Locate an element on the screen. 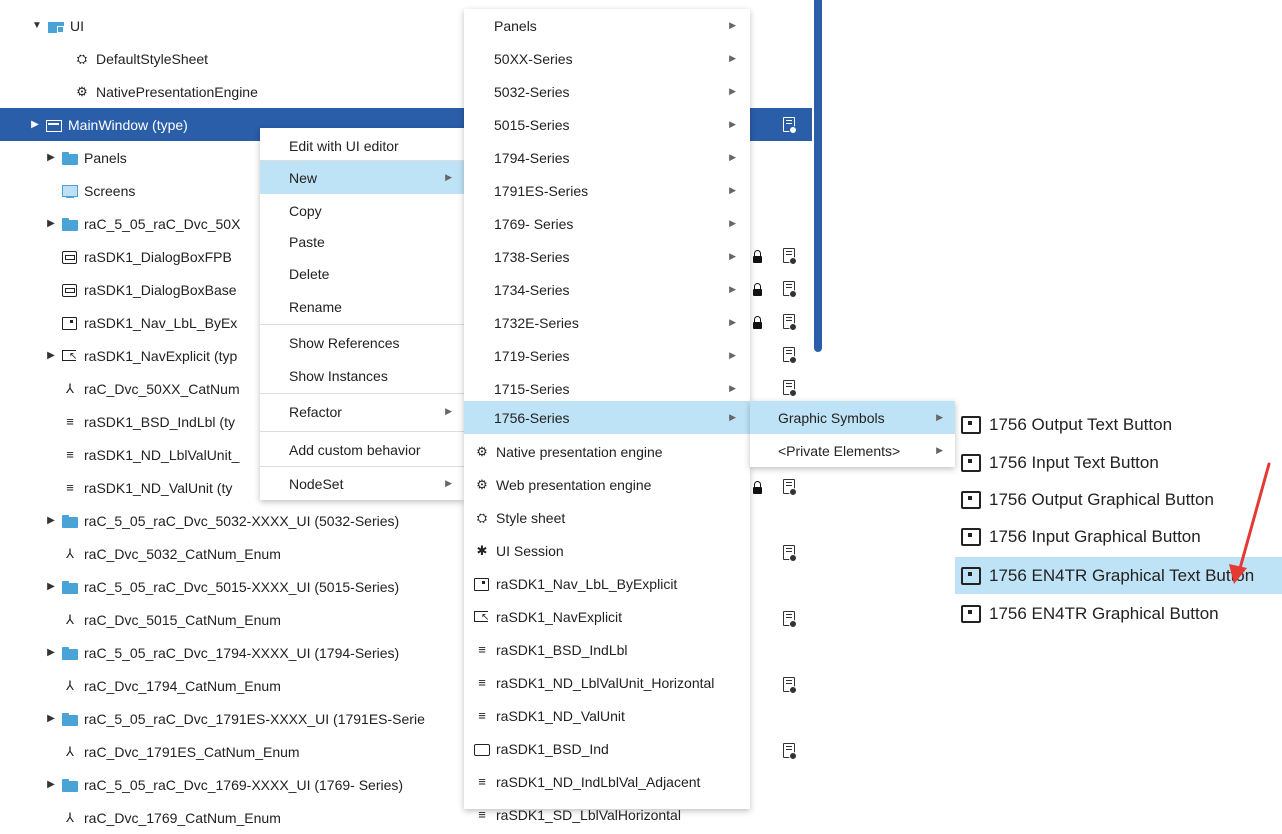 Image resolution: width=1282 pixels, height=834 pixels. menu-item-1794-series: 1794-Series ▶ is located at coordinates (607, 157).